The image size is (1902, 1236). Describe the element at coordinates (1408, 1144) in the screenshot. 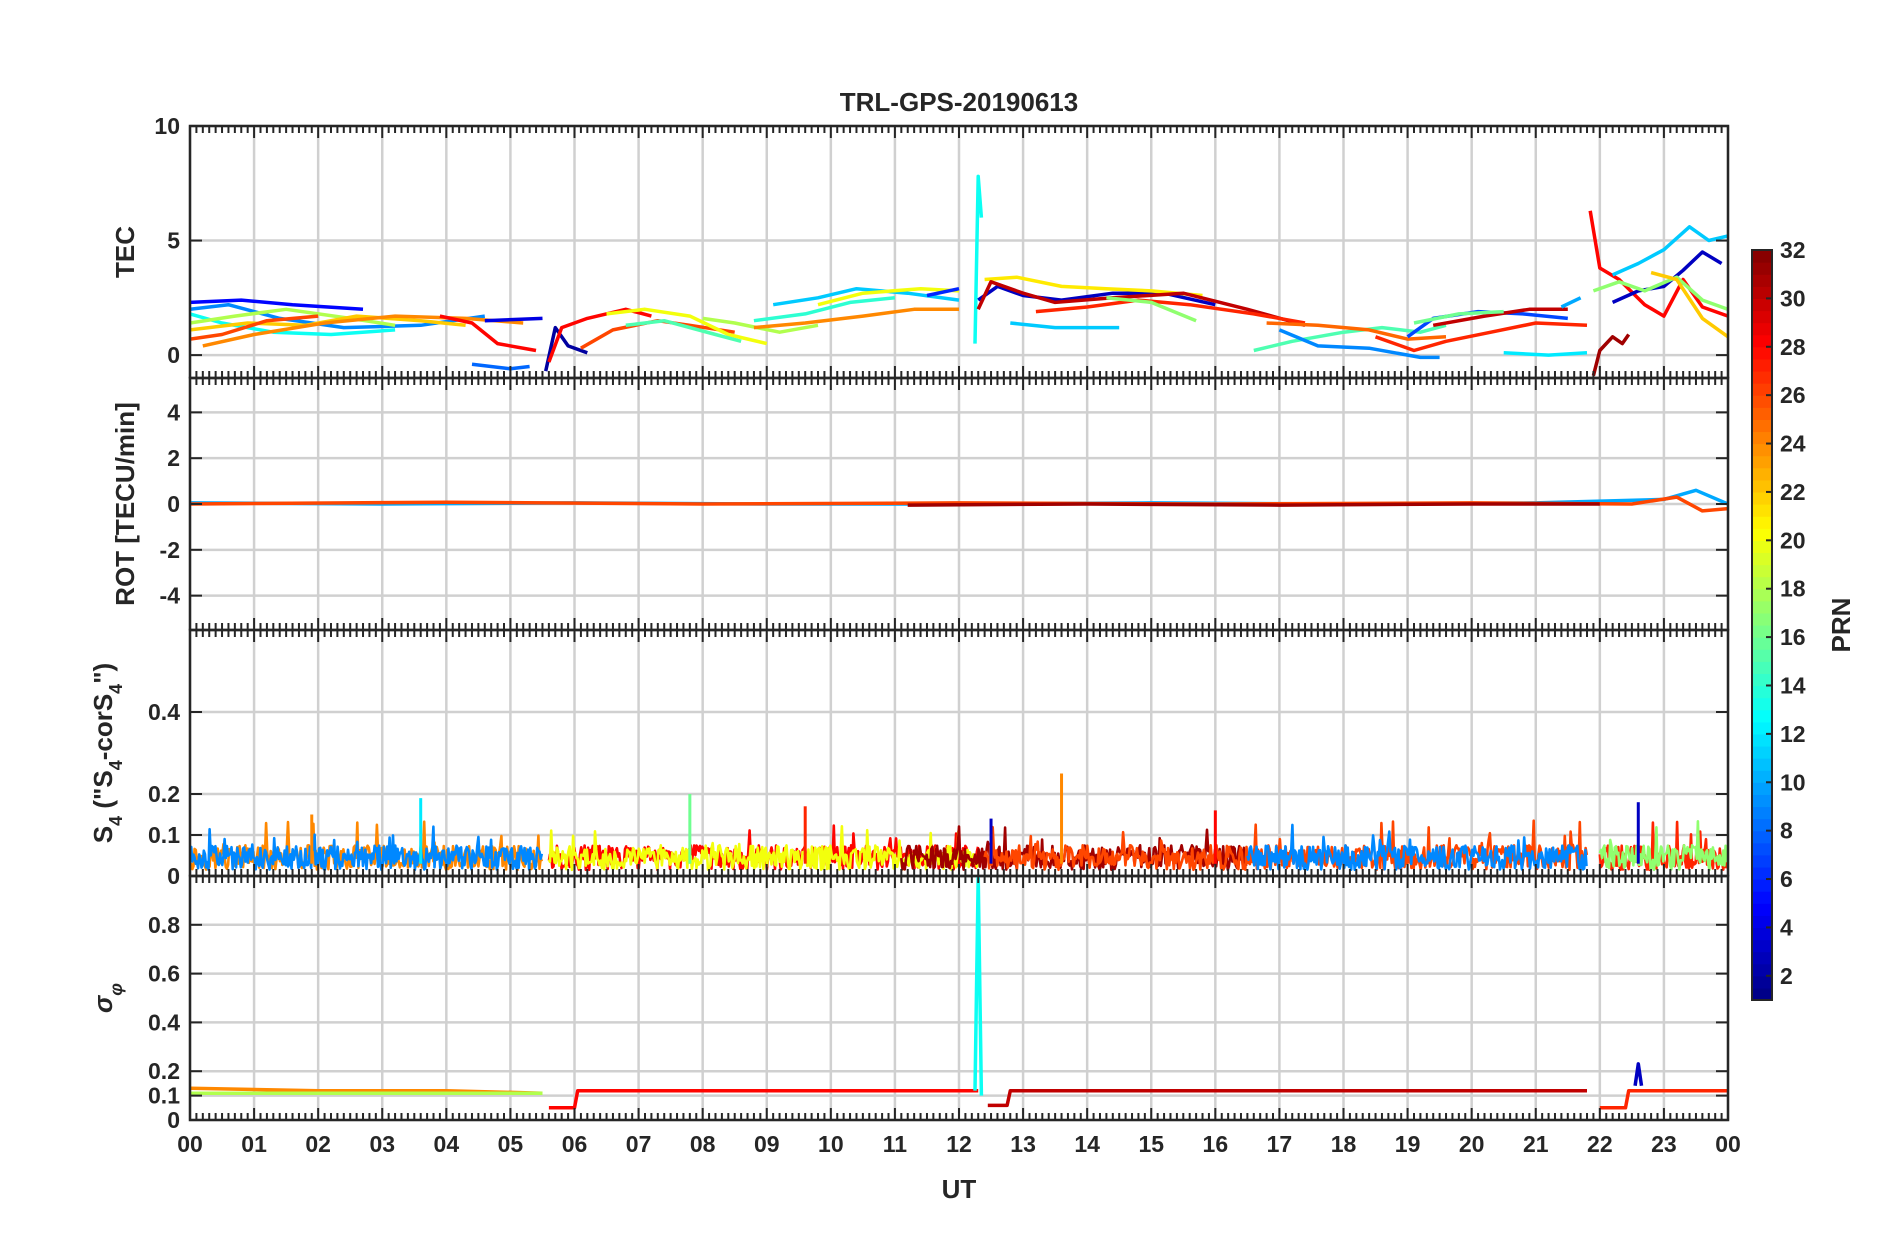

I see `x-tick-label: 19` at that location.